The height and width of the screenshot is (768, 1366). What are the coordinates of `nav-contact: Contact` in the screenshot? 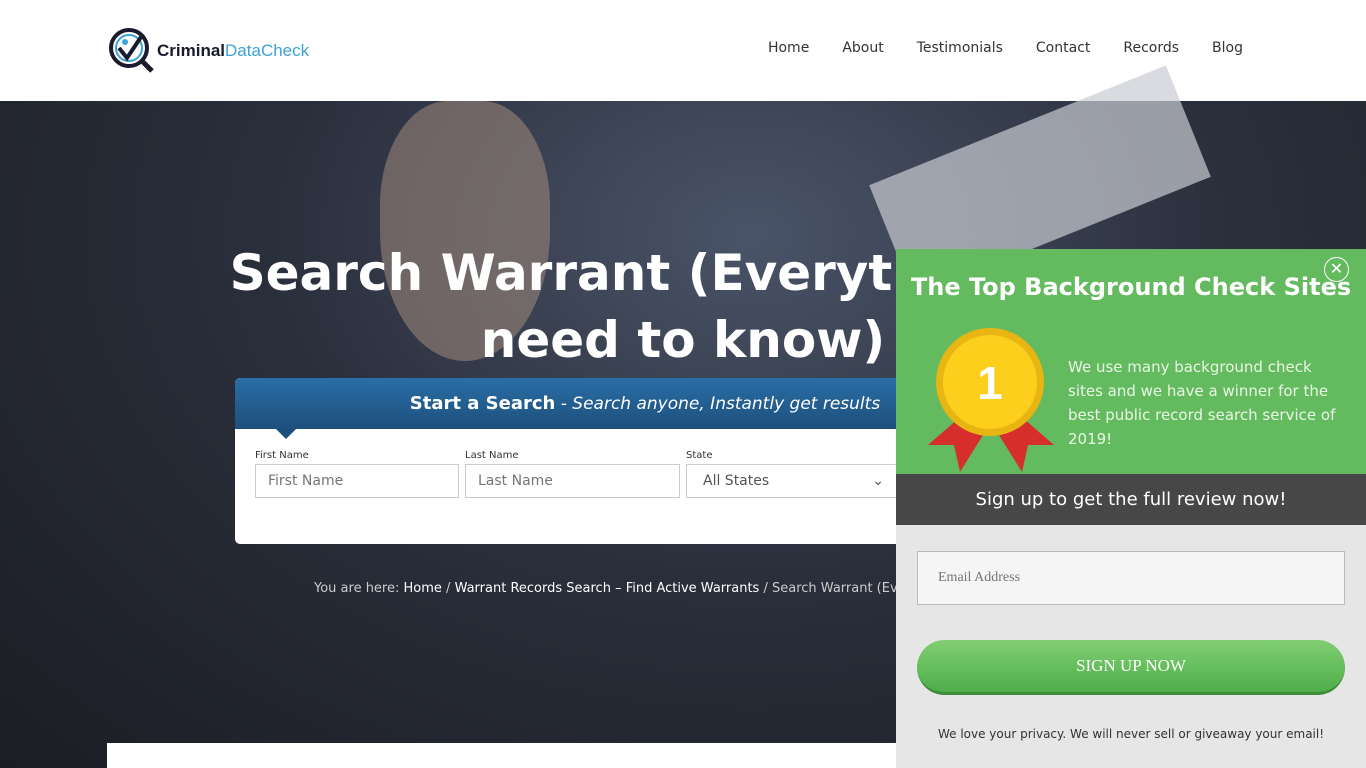 It's located at (1063, 48).